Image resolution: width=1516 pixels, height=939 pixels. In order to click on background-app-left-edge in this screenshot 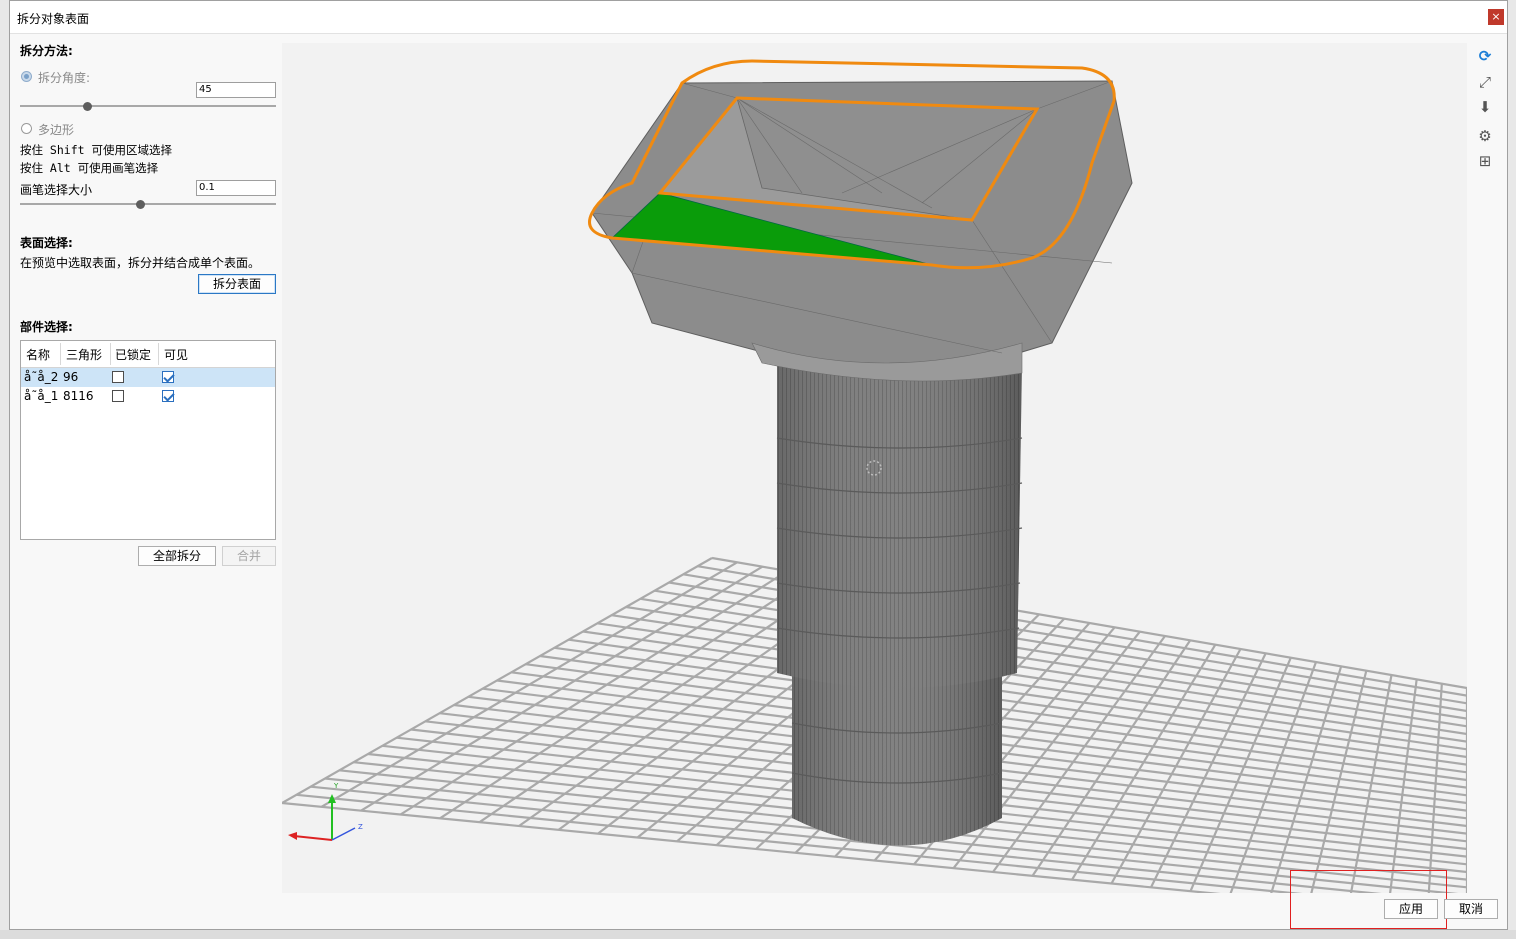, I will do `click(4, 469)`.